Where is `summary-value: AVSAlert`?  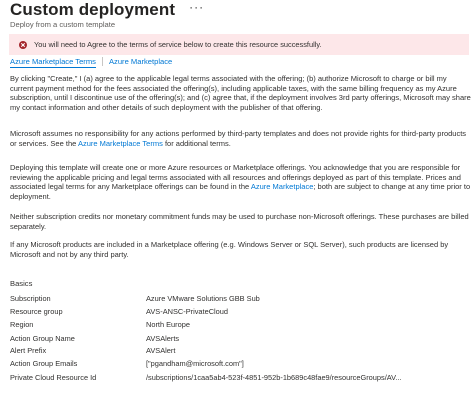 summary-value: AVSAlert is located at coordinates (161, 350).